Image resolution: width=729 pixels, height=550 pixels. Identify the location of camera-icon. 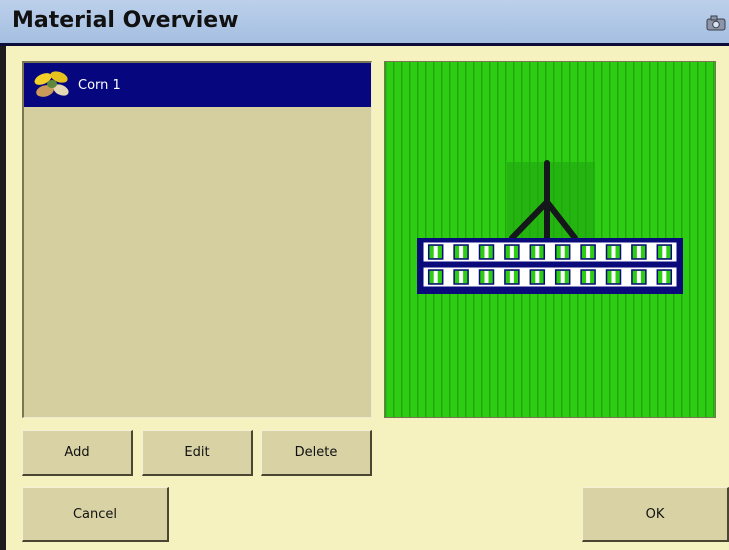
(716, 23).